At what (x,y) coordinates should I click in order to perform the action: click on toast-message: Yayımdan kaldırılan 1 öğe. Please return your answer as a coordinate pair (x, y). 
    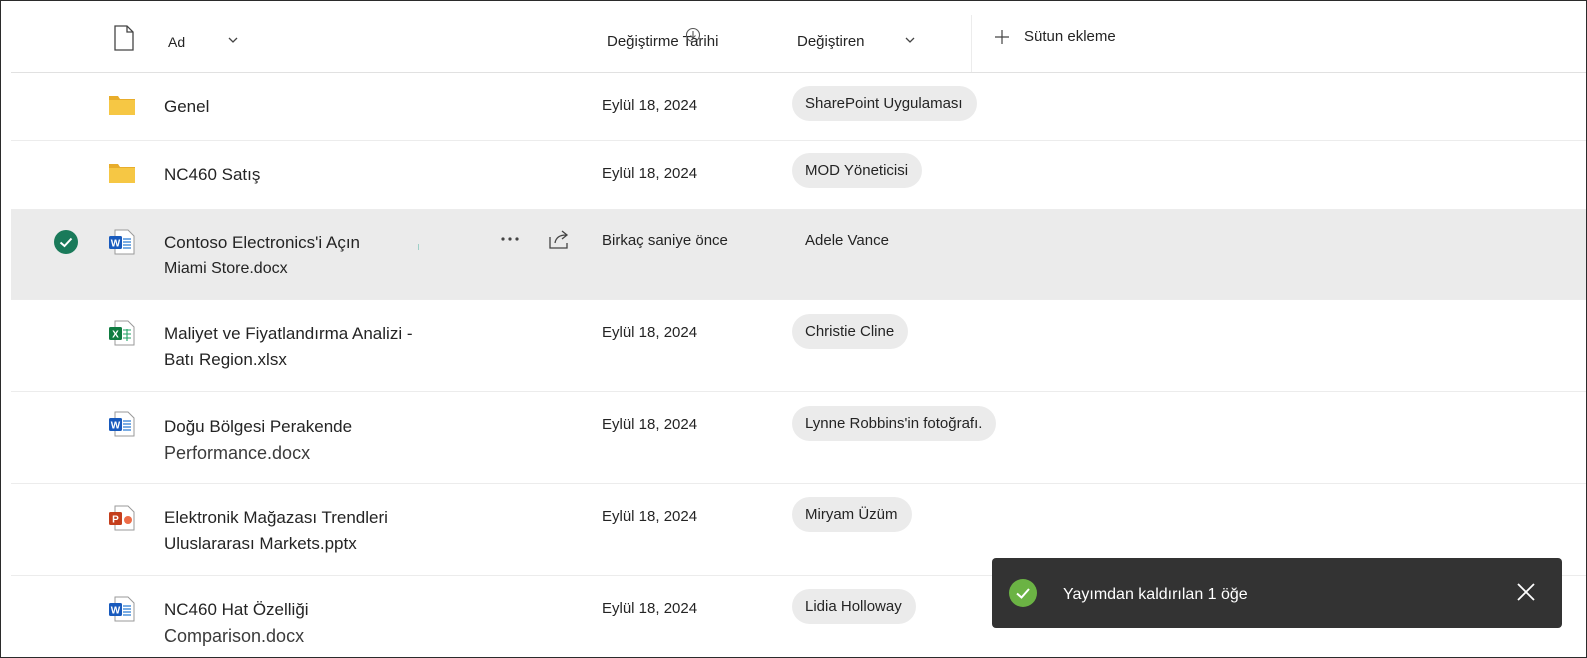
    Looking at the image, I should click on (1155, 594).